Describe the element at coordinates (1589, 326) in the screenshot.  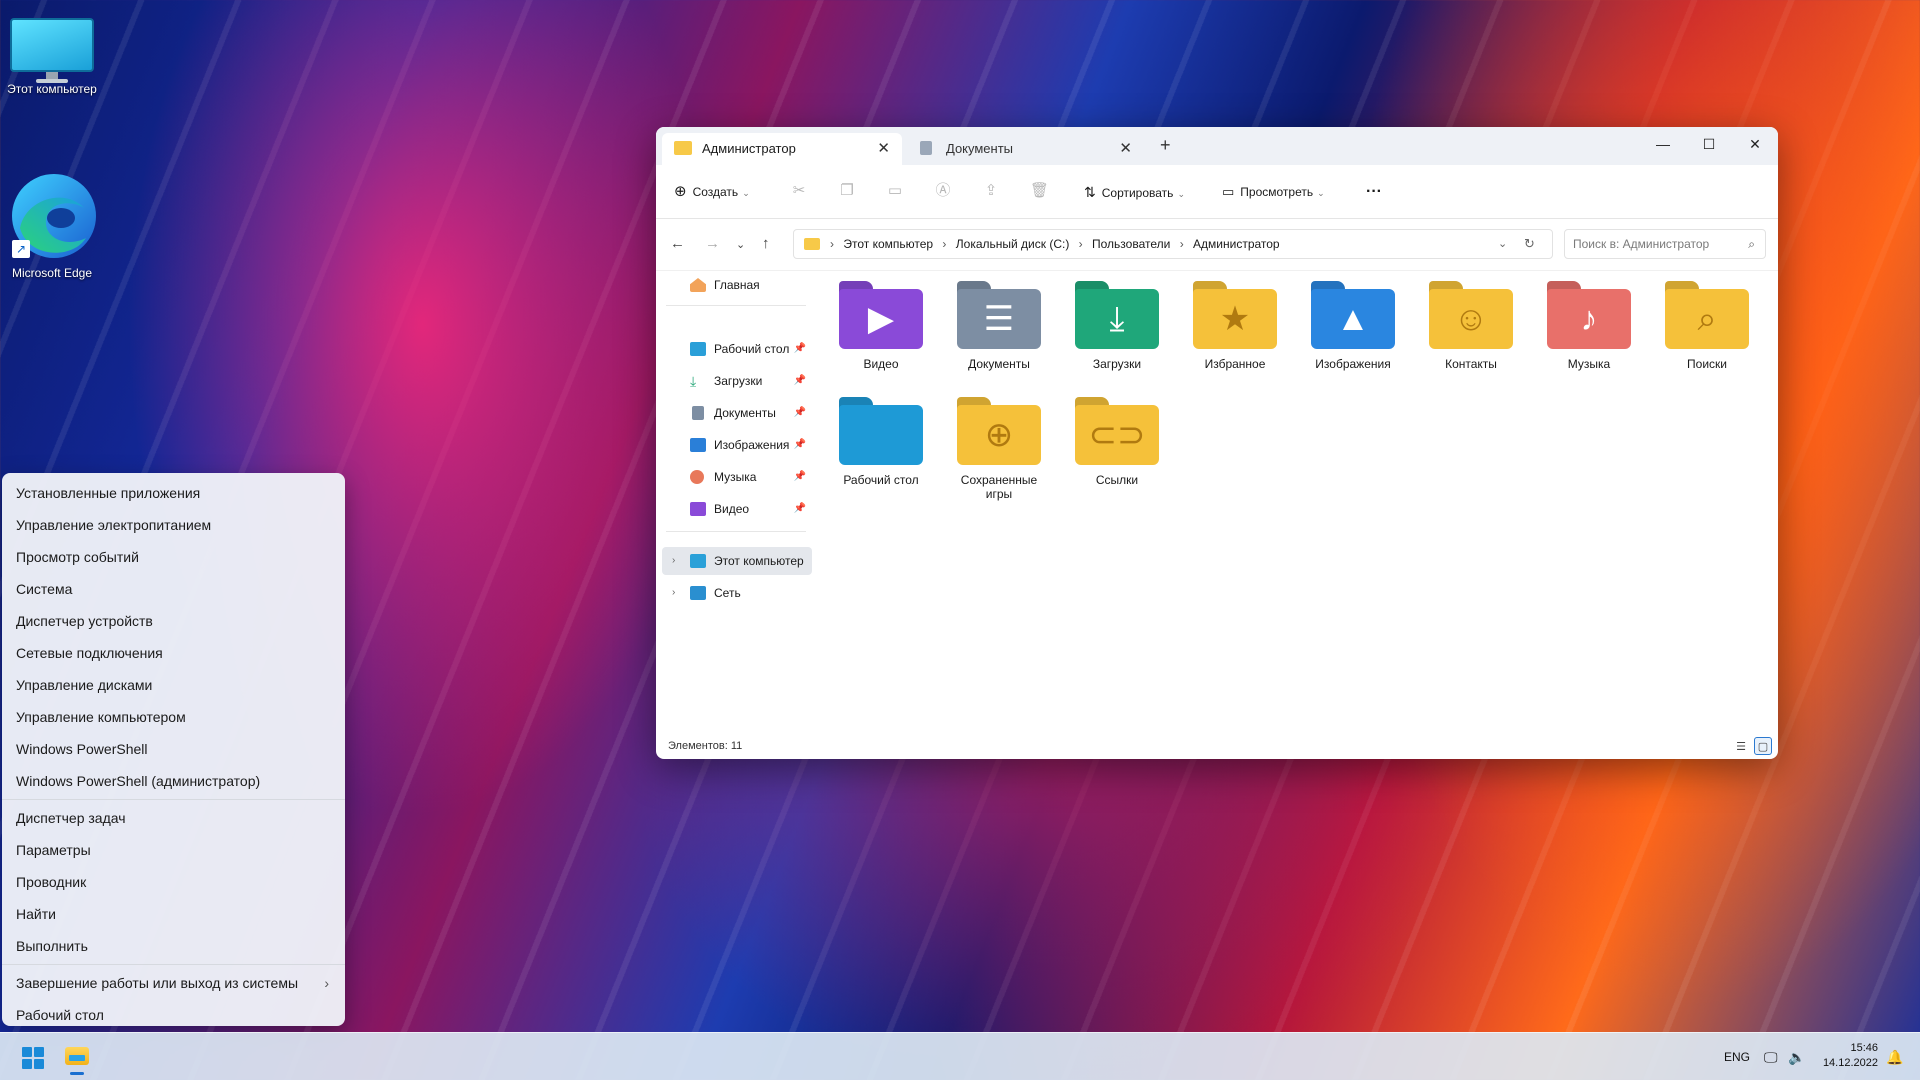
I see `folder-item: ♪ Музыка` at that location.